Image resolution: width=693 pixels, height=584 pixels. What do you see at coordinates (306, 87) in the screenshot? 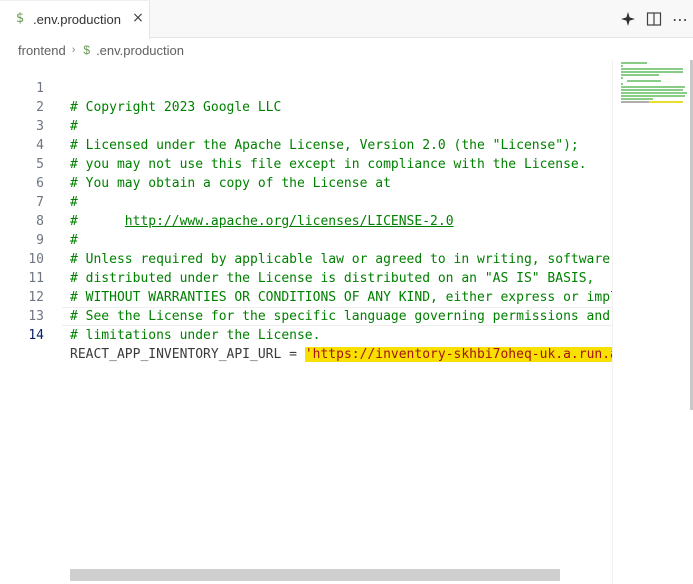
I see `code-line: 1 # Copyright 2023 Google LLC` at bounding box center [306, 87].